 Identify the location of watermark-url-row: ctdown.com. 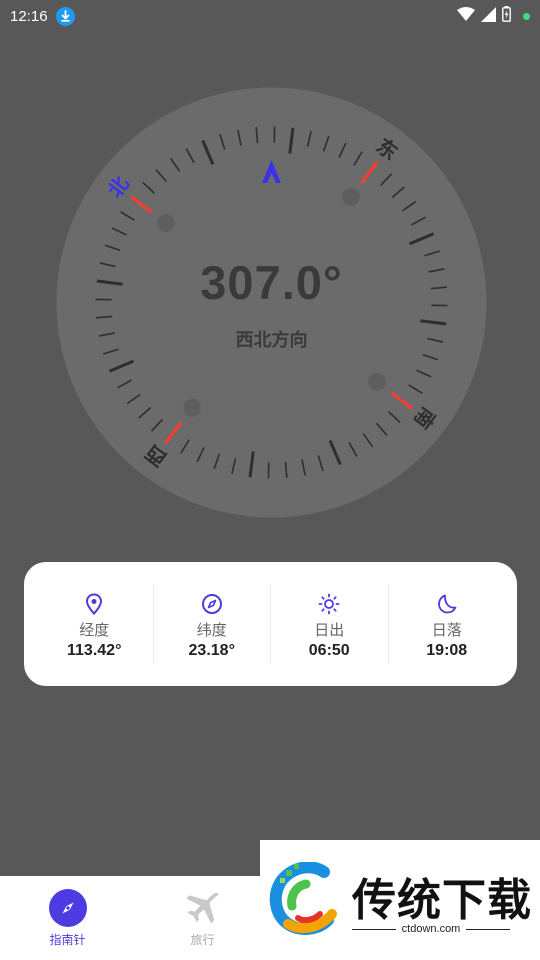
(431, 929).